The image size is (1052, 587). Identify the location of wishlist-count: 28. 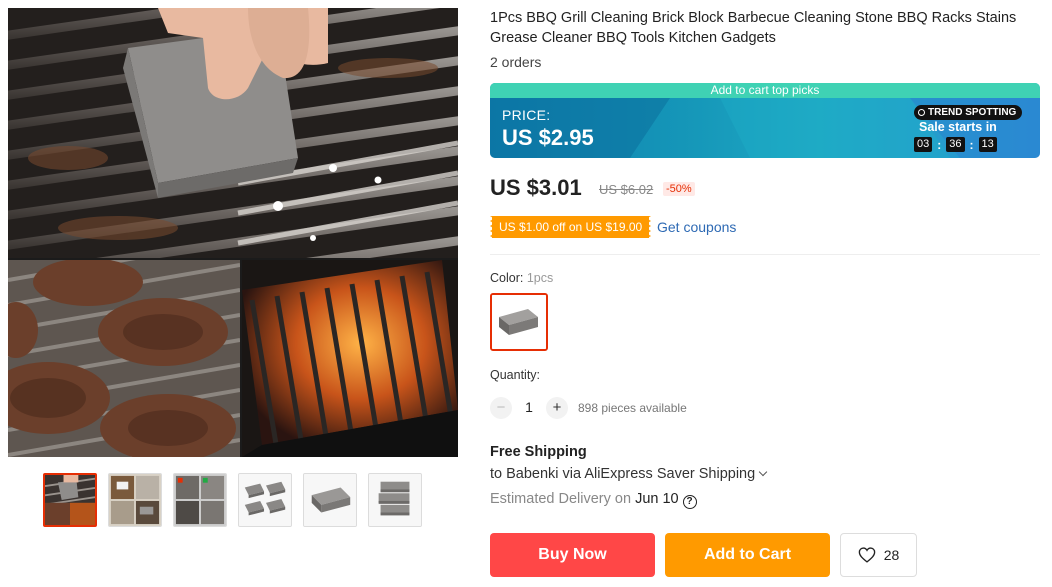
(891, 555).